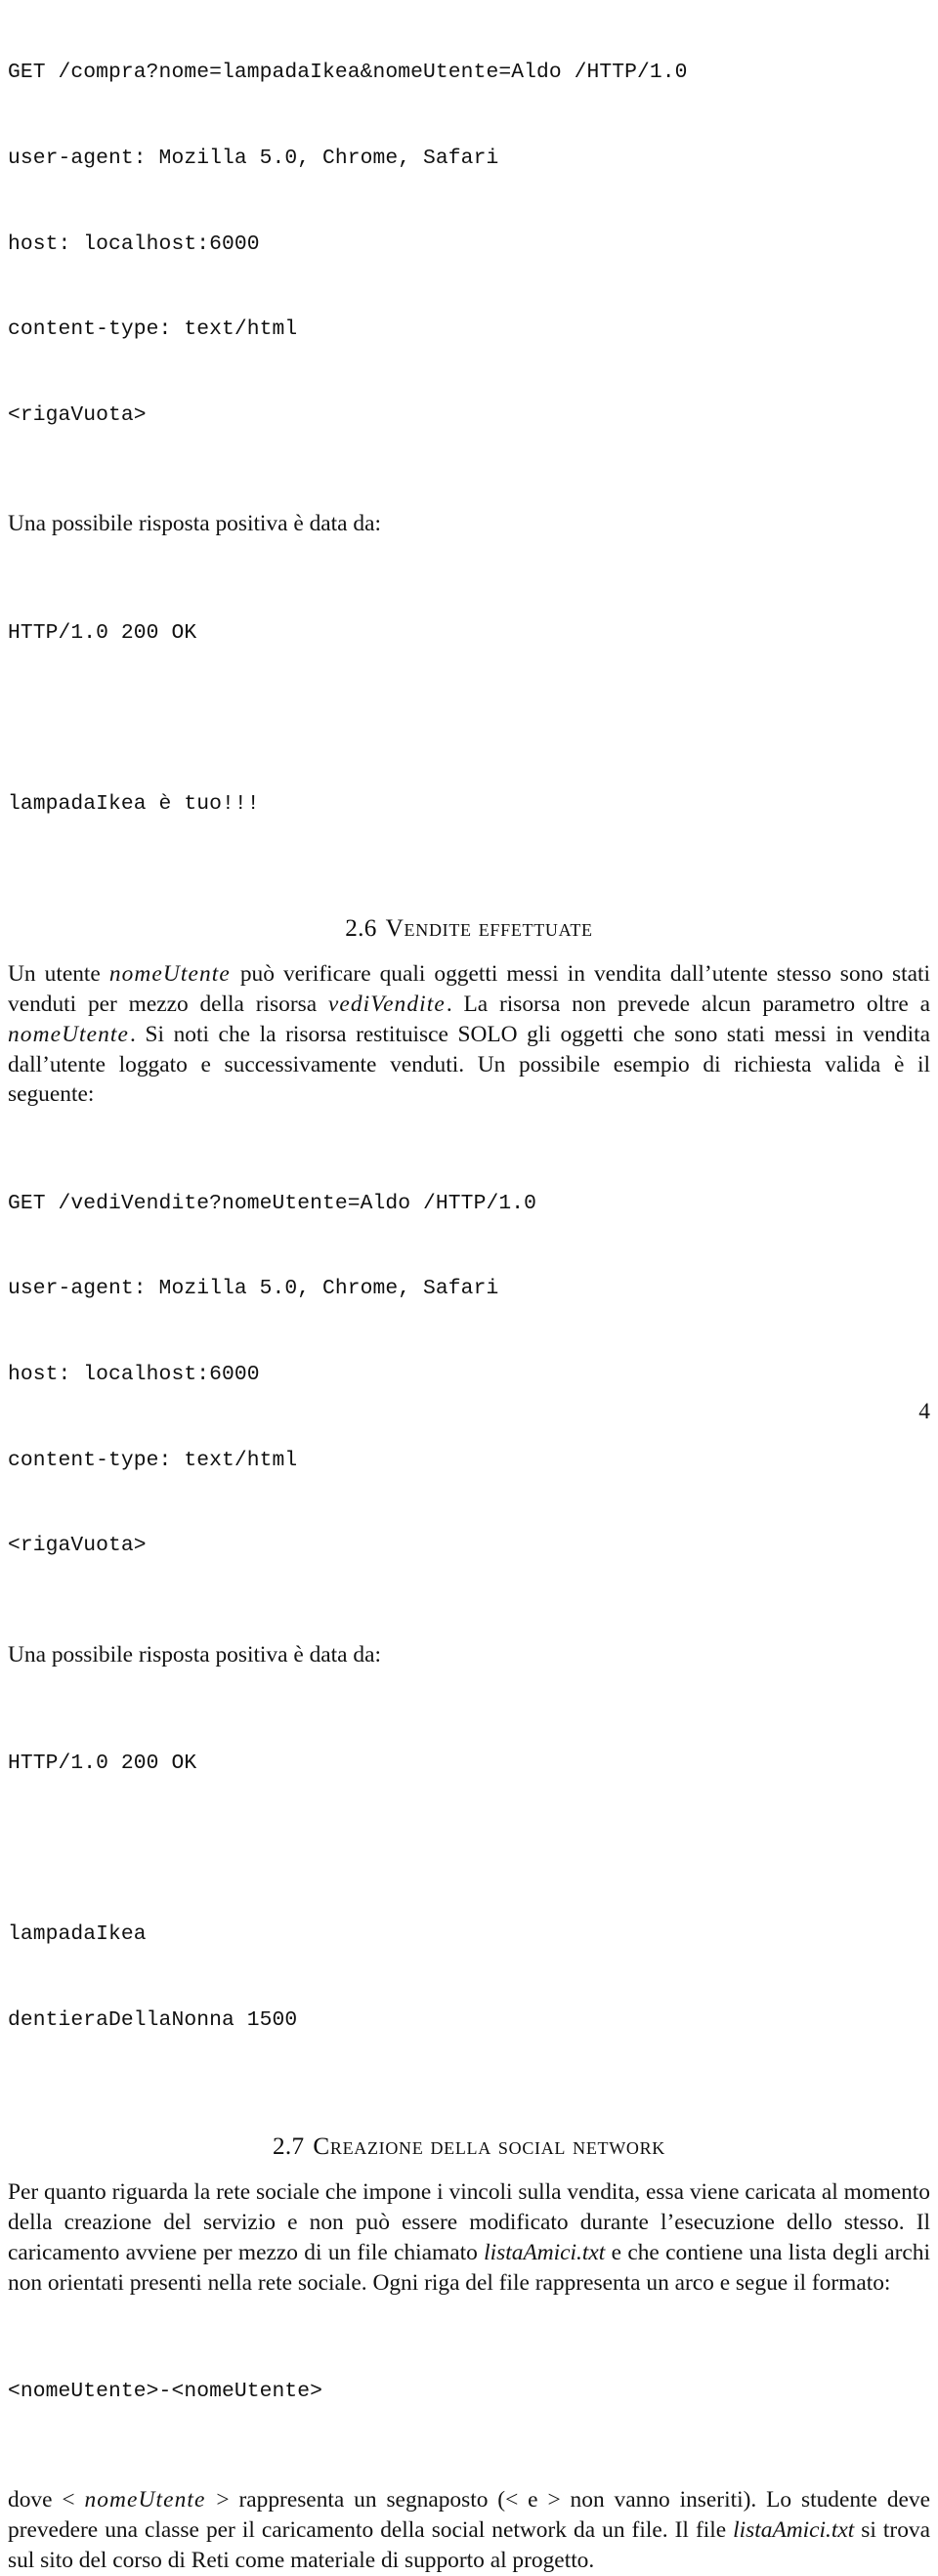  Describe the element at coordinates (469, 1978) in the screenshot. I see `code-block-response-vedivendite-body: lampadaIkea dentieraDellaNonna 1500` at that location.